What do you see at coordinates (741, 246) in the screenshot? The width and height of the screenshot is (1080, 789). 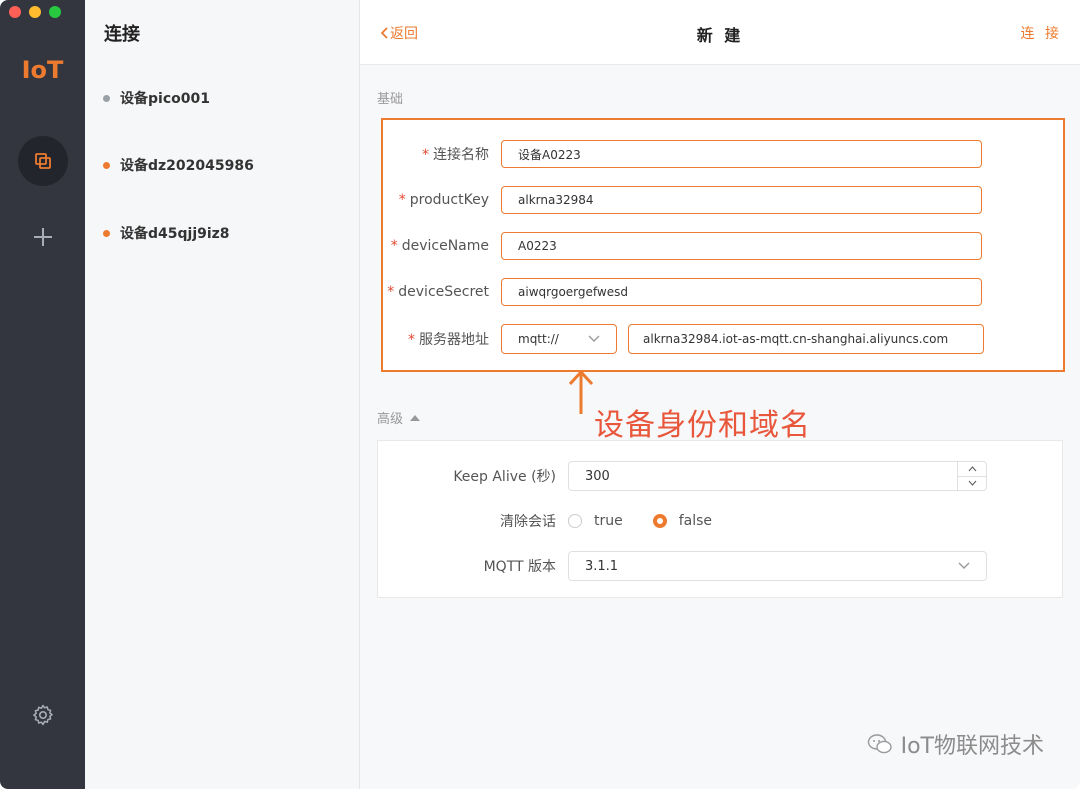 I see `device-name-input: A0223` at bounding box center [741, 246].